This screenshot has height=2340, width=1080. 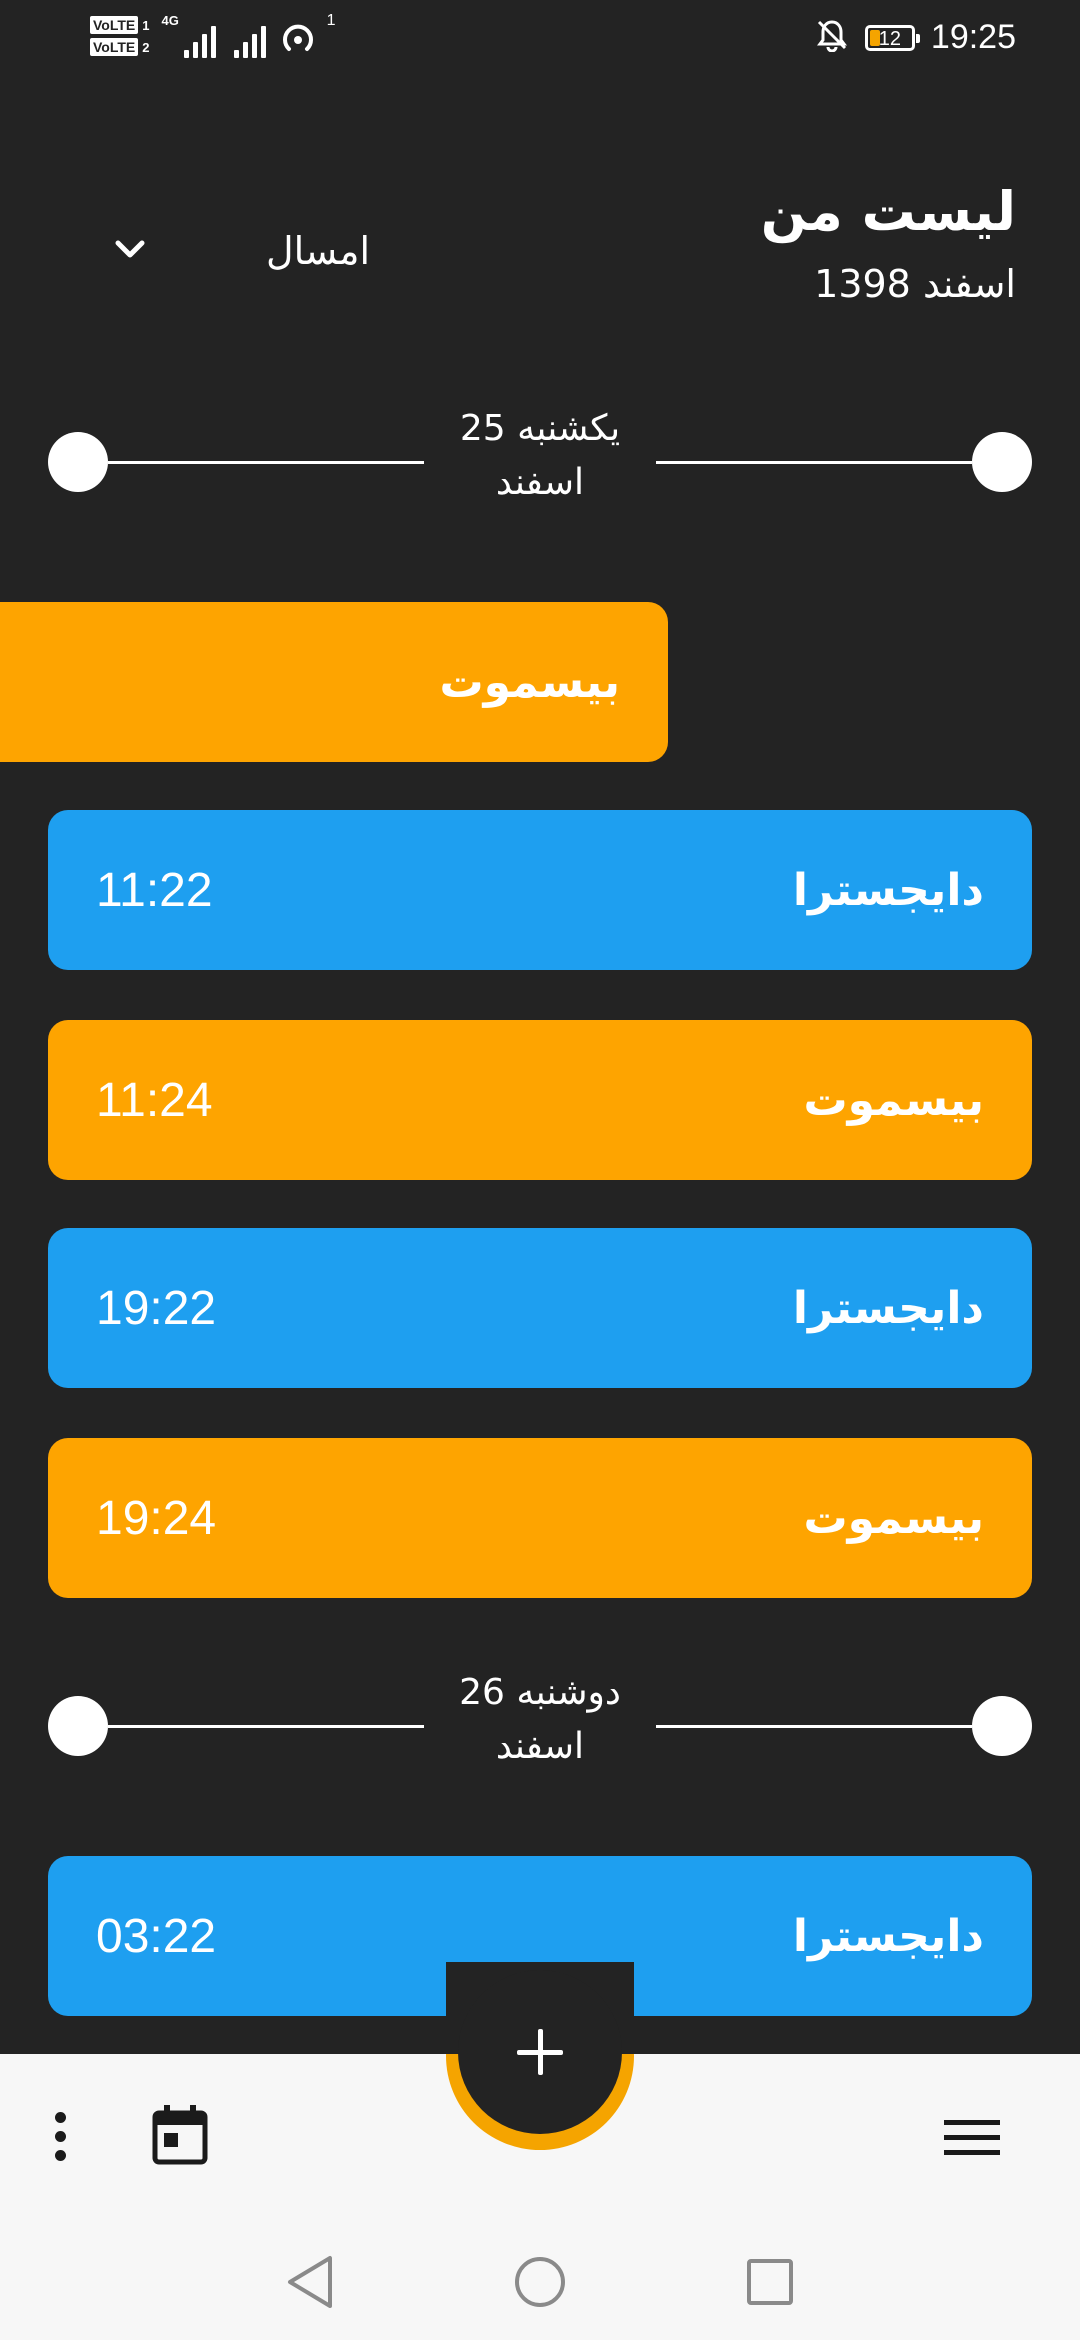 What do you see at coordinates (156, 1936) in the screenshot?
I see `entry-time: 03:22` at bounding box center [156, 1936].